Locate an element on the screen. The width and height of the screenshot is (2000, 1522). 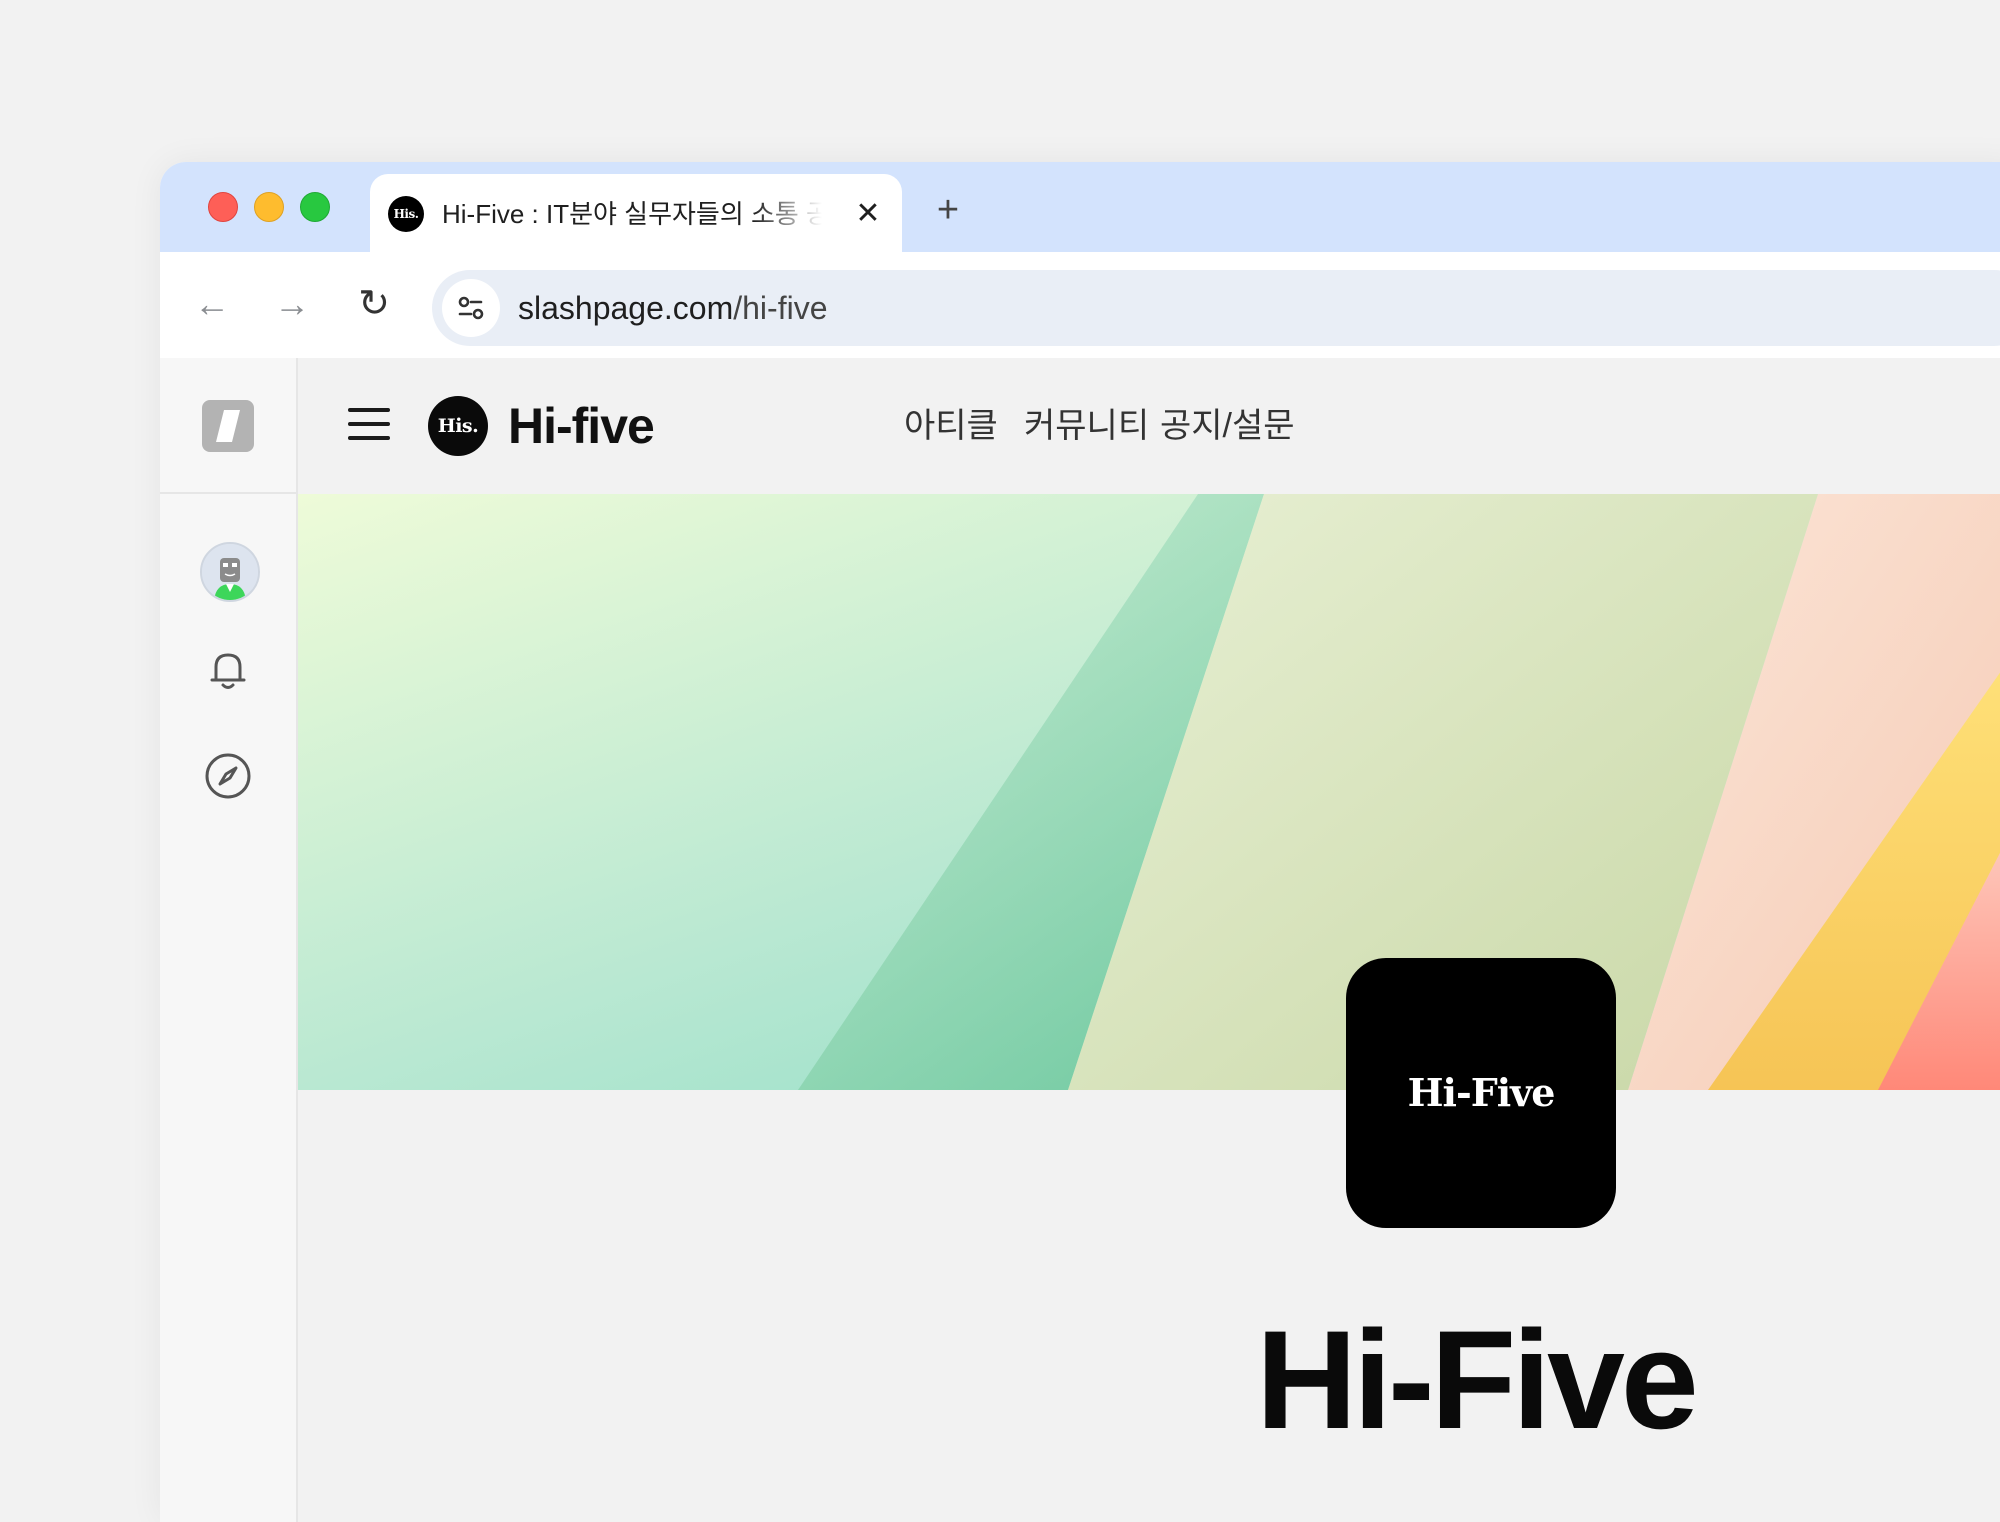
tab-strip: His. Hi-Five : IT분야 실무자들의 소통 공간 ✕ + is located at coordinates (1080, 207).